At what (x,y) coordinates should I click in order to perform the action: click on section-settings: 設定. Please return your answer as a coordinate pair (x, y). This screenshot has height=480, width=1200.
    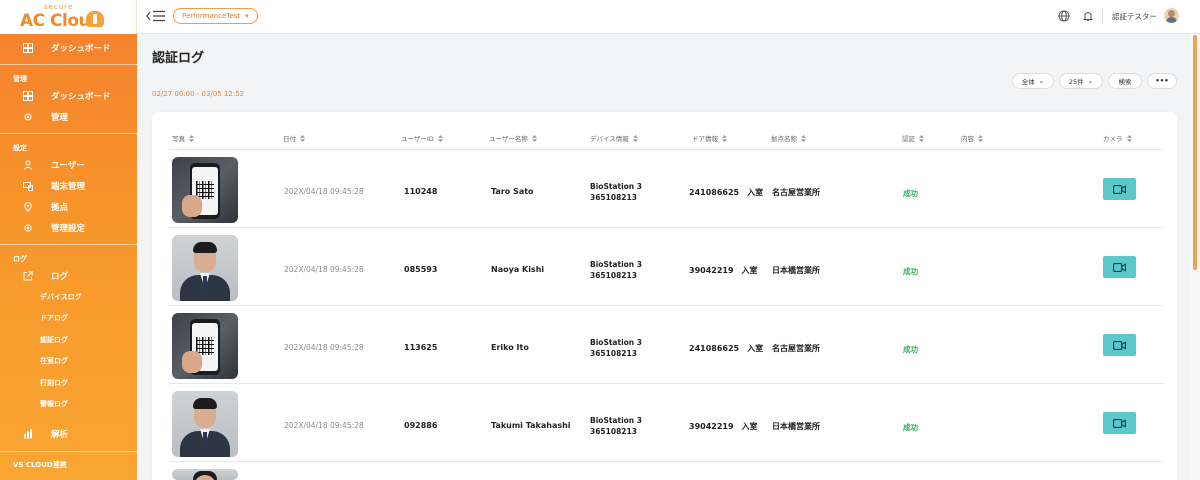
    Looking at the image, I should click on (20, 148).